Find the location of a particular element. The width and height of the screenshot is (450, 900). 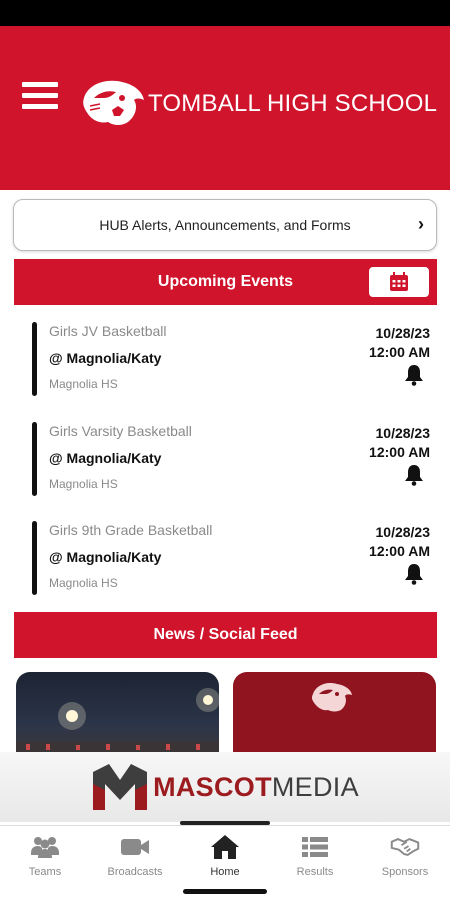

hamburger-menu-icon is located at coordinates (40, 97).